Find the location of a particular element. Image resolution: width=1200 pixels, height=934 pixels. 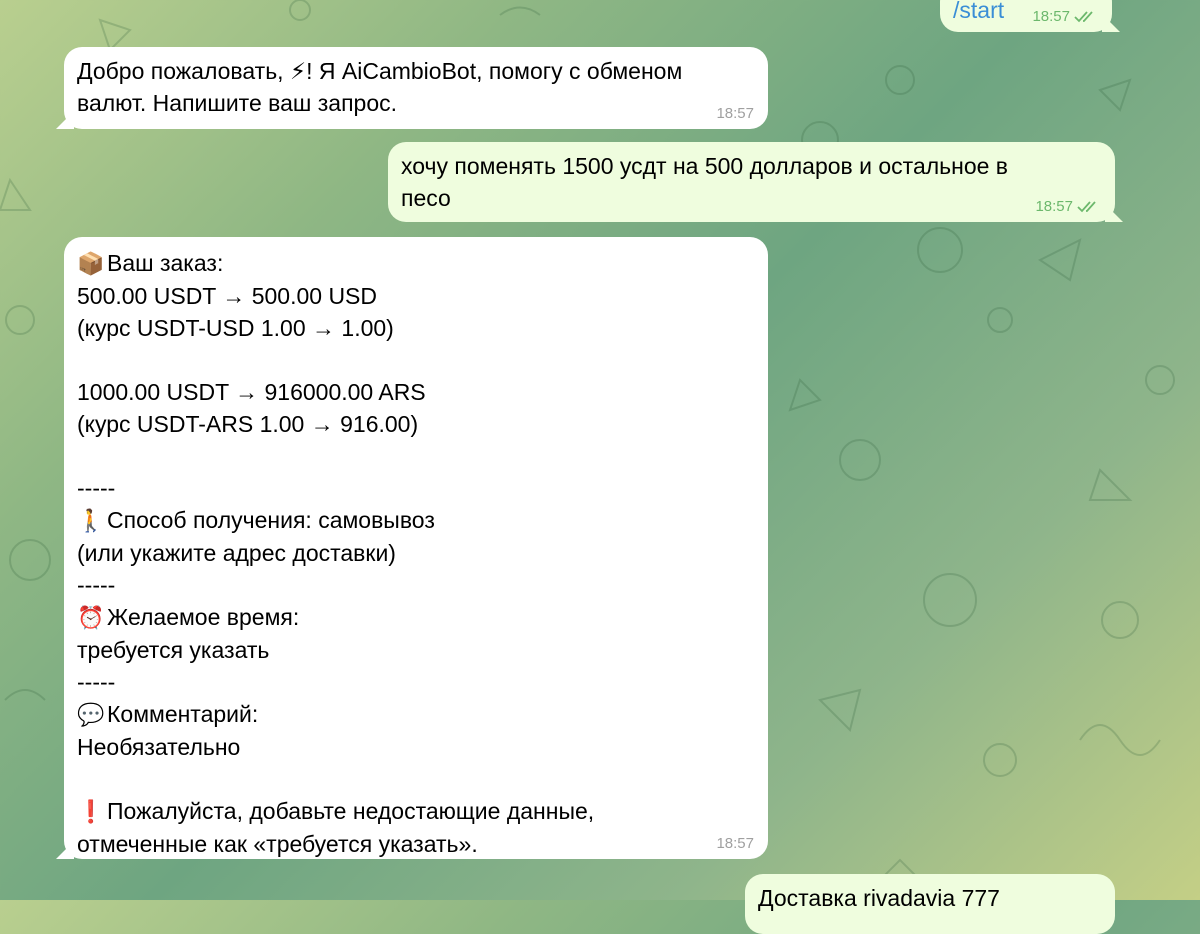

rate-usd: (курс USDT-USD 1.00 → 1.00) is located at coordinates (235, 328).